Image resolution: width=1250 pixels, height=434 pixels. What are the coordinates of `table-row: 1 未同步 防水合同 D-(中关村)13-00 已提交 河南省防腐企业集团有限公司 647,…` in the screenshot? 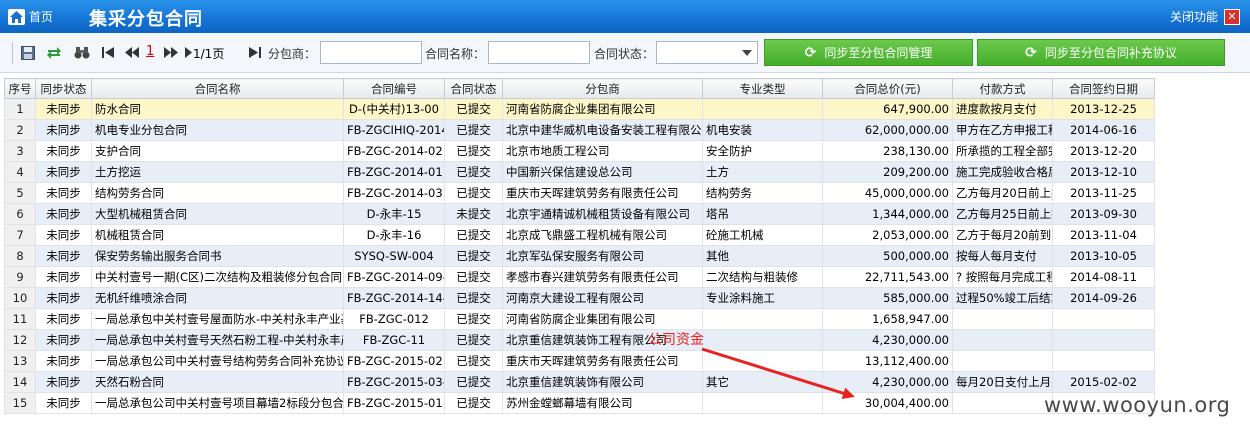 It's located at (627, 109).